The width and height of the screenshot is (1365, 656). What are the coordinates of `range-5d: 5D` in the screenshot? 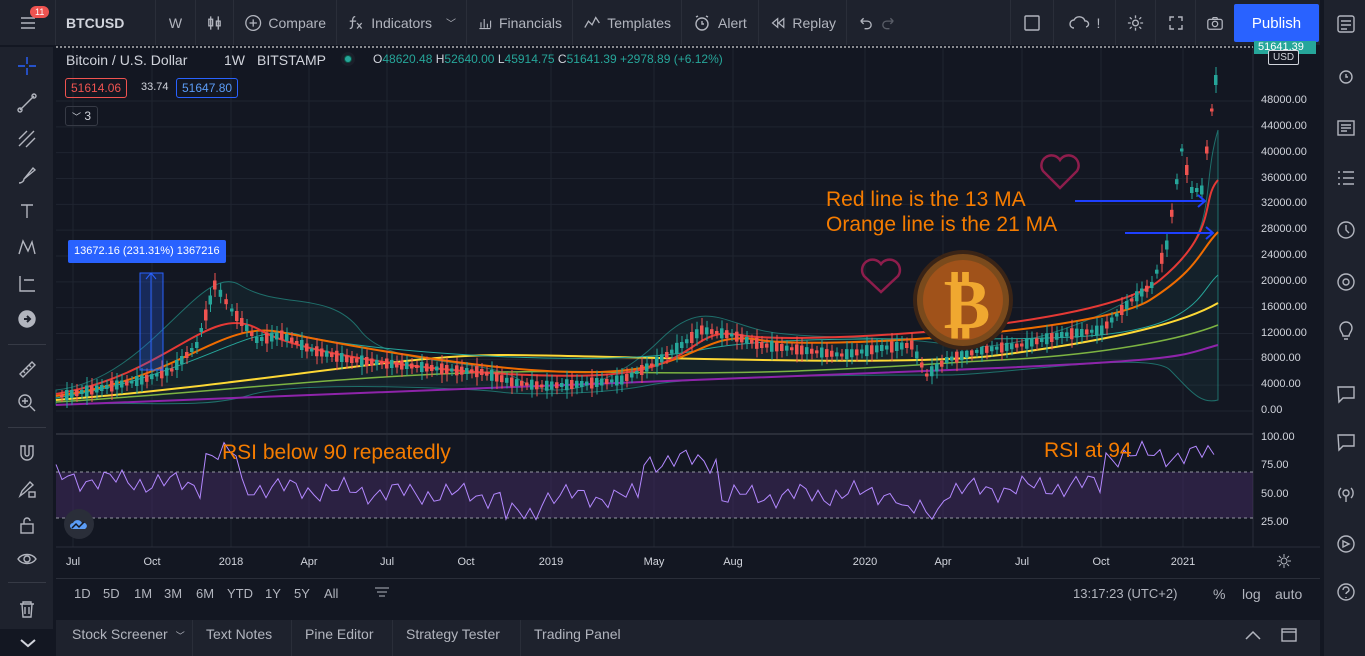 It's located at (111, 593).